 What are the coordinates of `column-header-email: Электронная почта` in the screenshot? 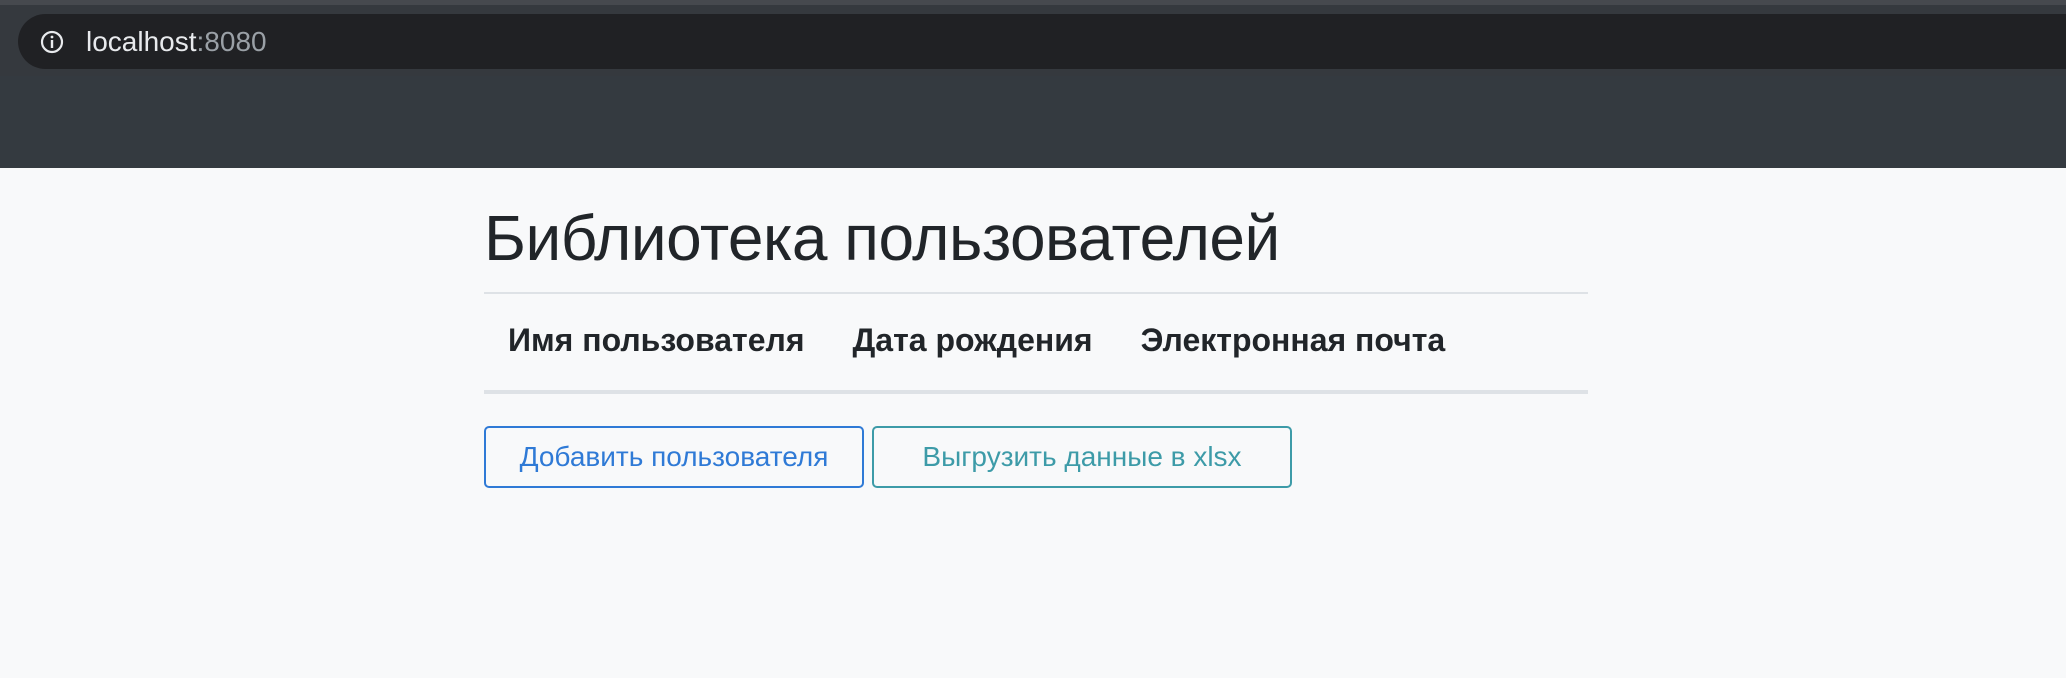 It's located at (1293, 340).